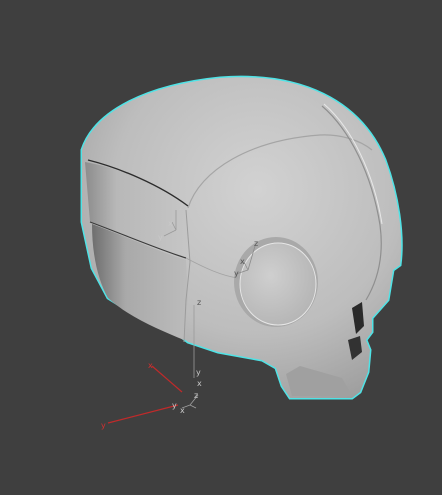 The image size is (442, 495). What do you see at coordinates (242, 261) in the screenshot?
I see `gizmo-2-x-label: x` at bounding box center [242, 261].